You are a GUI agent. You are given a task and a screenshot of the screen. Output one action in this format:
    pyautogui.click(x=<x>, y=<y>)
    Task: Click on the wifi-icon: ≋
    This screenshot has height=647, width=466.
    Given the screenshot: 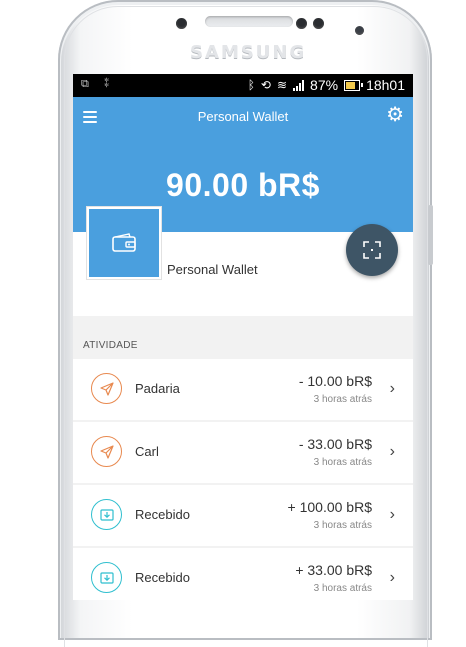 What is the action you would take?
    pyautogui.click(x=282, y=85)
    